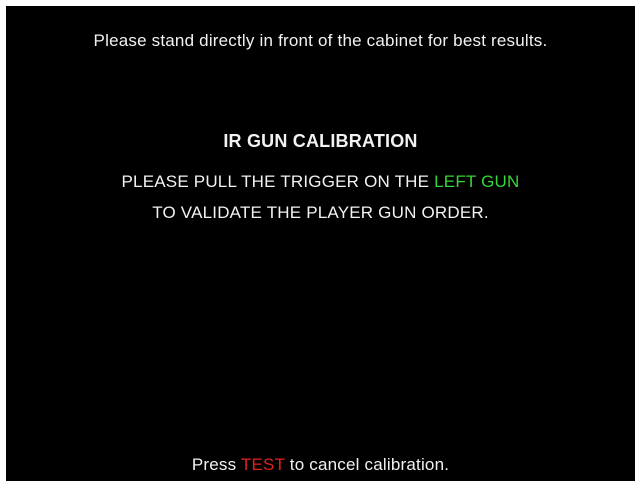 The width and height of the screenshot is (641, 487). What do you see at coordinates (320, 212) in the screenshot?
I see `gun-order-instruction: TO VALIDATE THE PLAYER GUN ORDER.` at bounding box center [320, 212].